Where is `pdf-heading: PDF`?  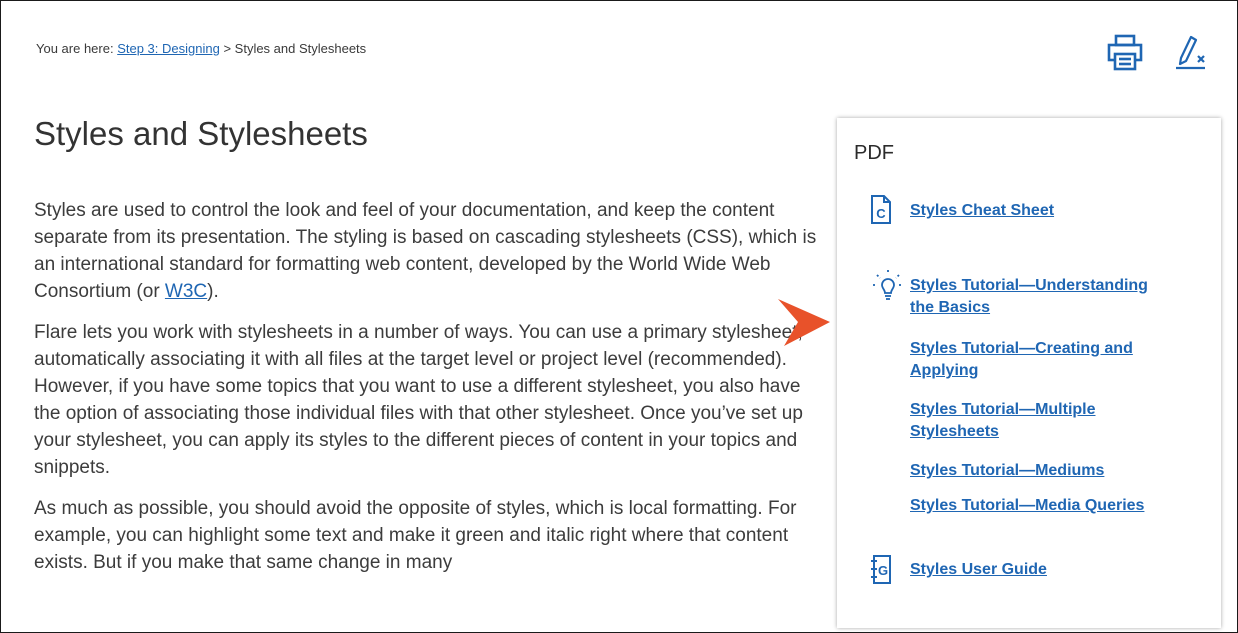
pdf-heading: PDF is located at coordinates (874, 153).